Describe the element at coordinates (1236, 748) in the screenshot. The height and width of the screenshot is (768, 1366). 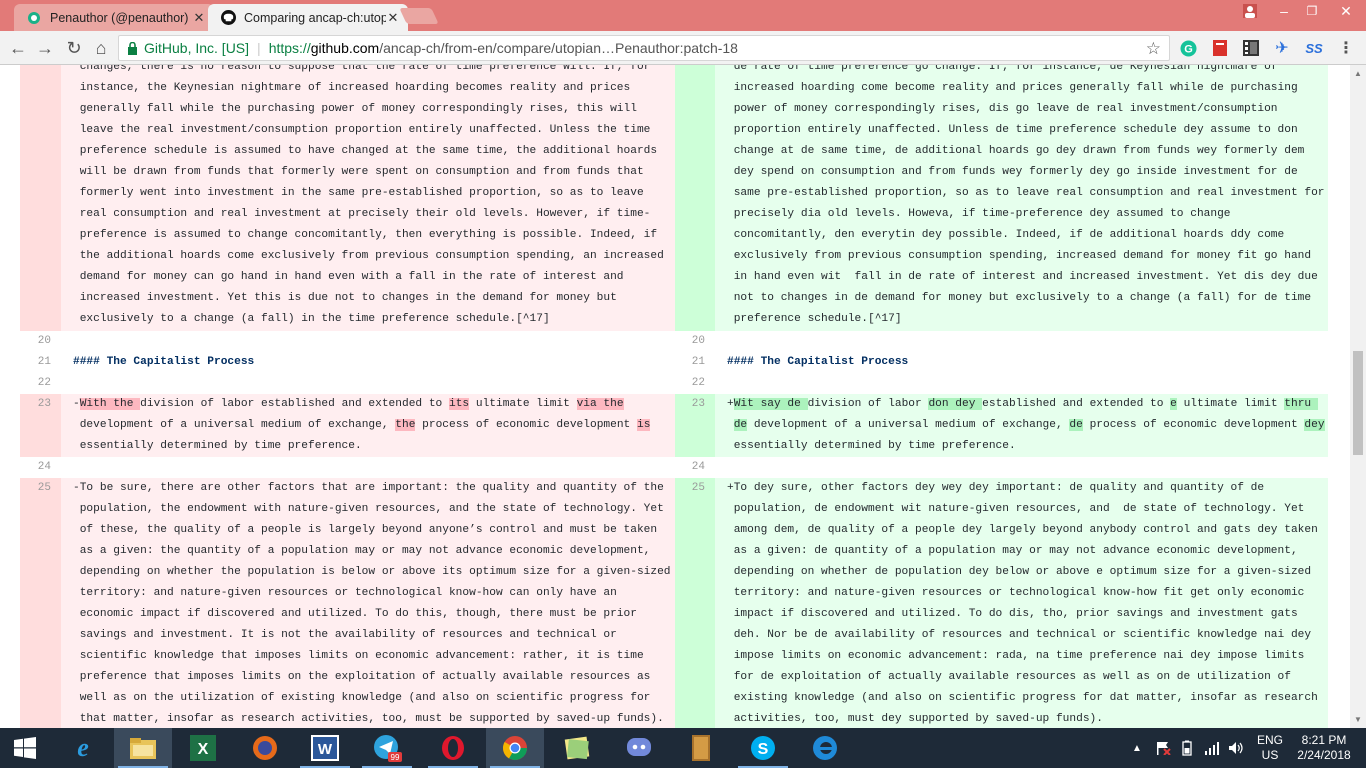
I see `volume-icon` at that location.